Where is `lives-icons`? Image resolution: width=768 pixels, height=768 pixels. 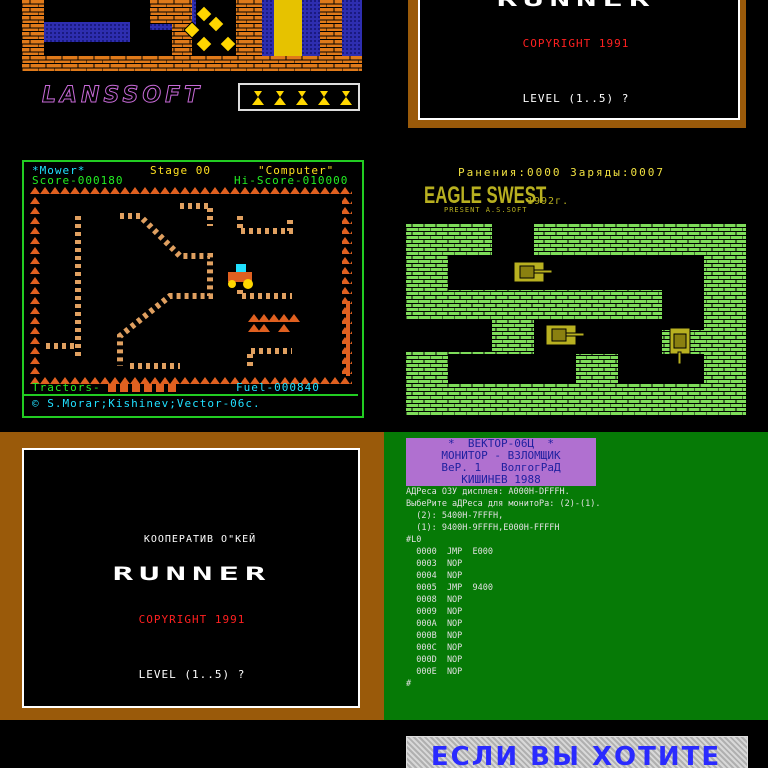
lives-icons is located at coordinates (302, 98).